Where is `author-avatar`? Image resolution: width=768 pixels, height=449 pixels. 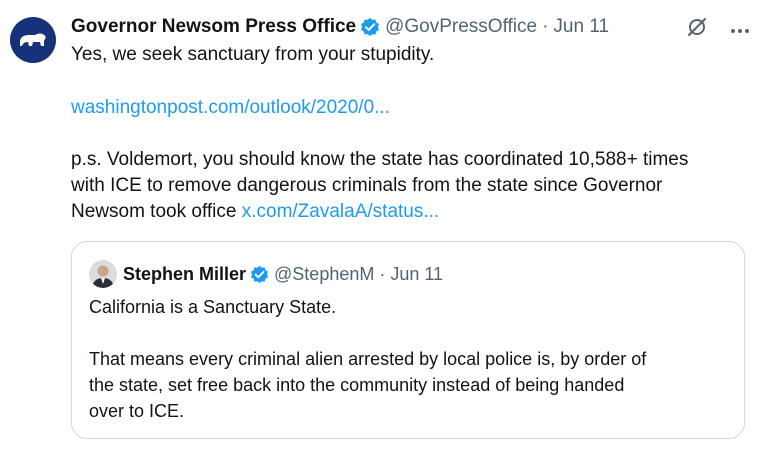 author-avatar is located at coordinates (33, 40).